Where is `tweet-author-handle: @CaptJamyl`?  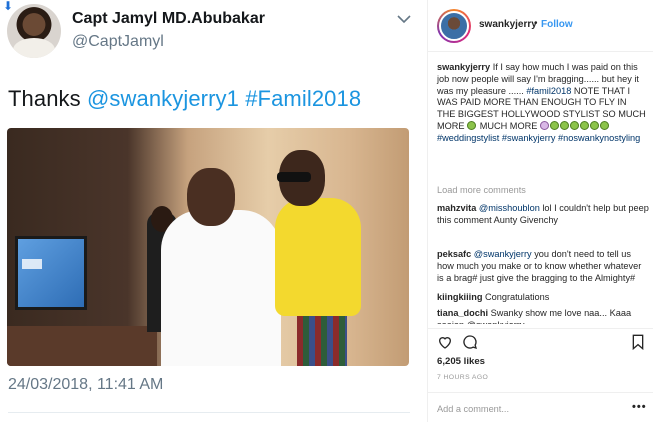 tweet-author-handle: @CaptJamyl is located at coordinates (118, 42).